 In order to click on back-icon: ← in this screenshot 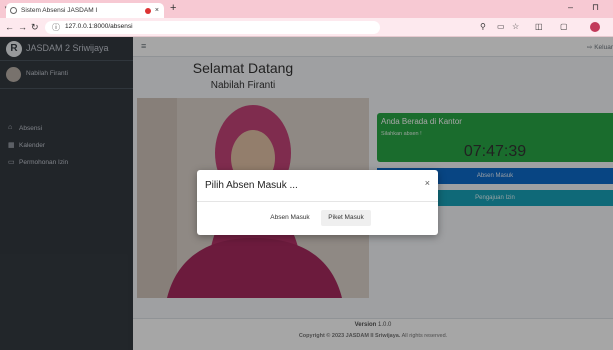, I will do `click(9, 27)`.